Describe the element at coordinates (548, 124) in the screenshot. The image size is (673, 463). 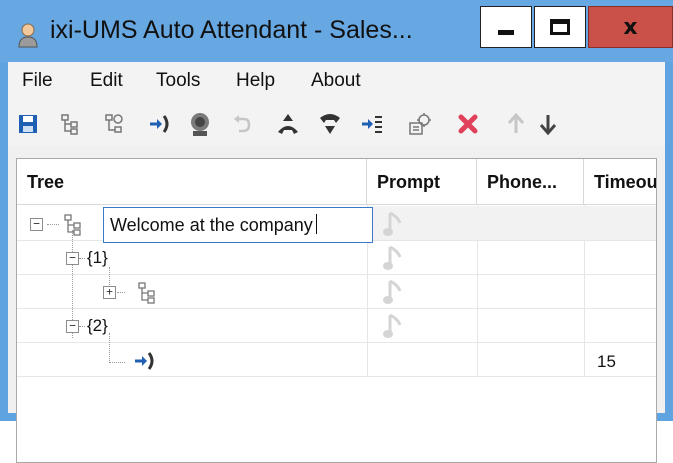
I see `move-down-icon` at that location.